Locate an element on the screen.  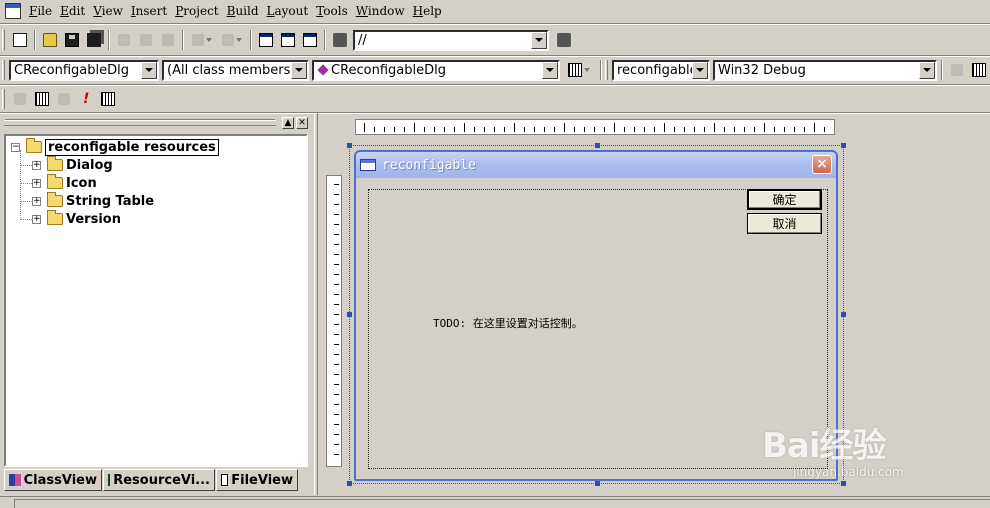
window-list-button is located at coordinates (310, 40).